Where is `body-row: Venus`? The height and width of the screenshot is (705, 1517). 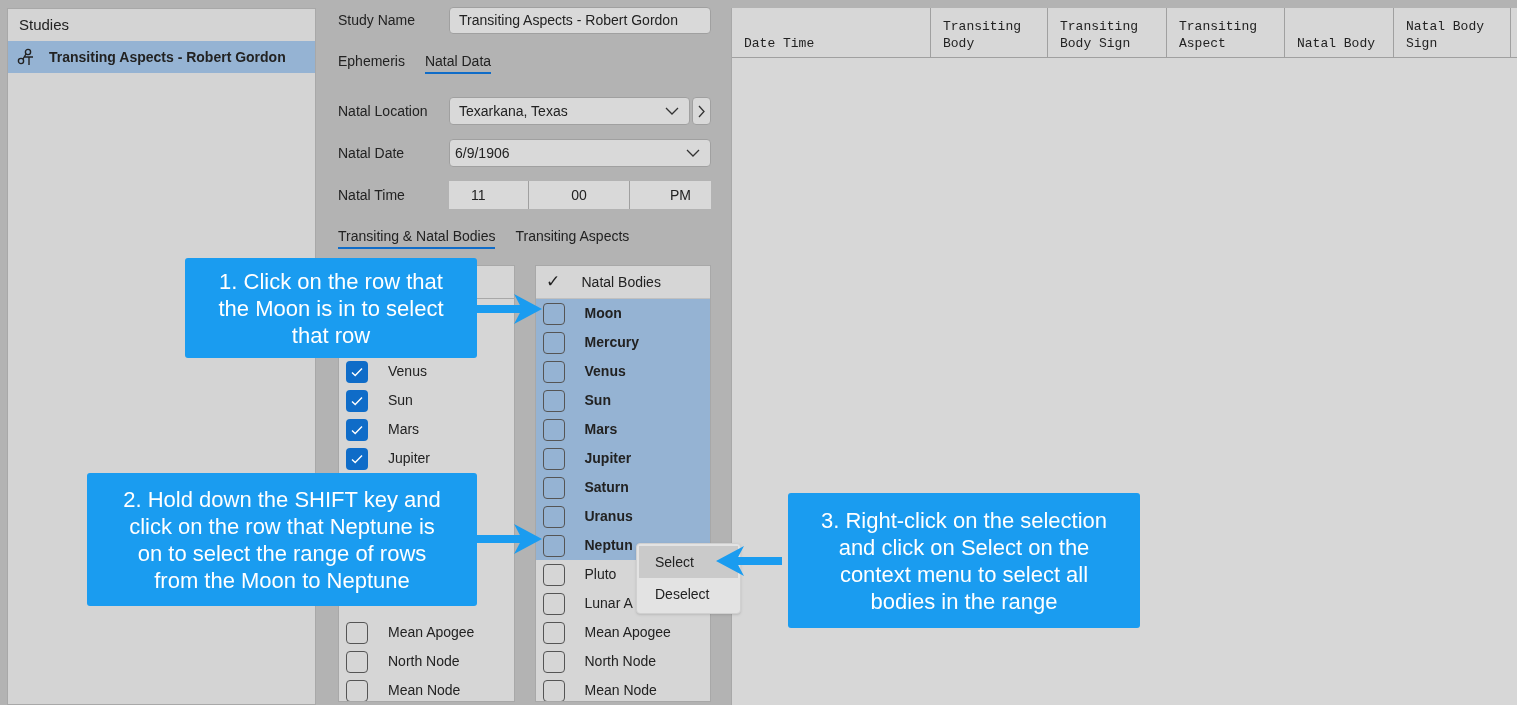 body-row: Venus is located at coordinates (622, 371).